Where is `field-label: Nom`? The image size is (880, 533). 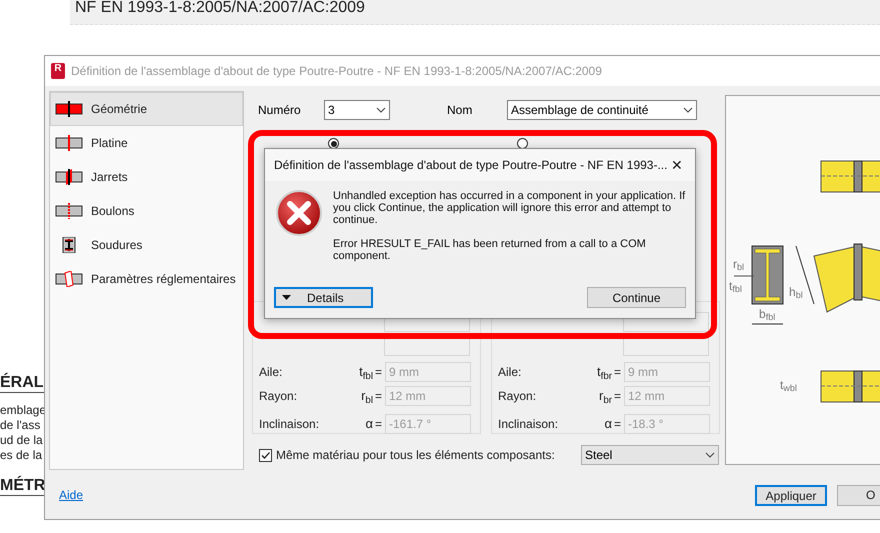 field-label: Nom is located at coordinates (460, 110).